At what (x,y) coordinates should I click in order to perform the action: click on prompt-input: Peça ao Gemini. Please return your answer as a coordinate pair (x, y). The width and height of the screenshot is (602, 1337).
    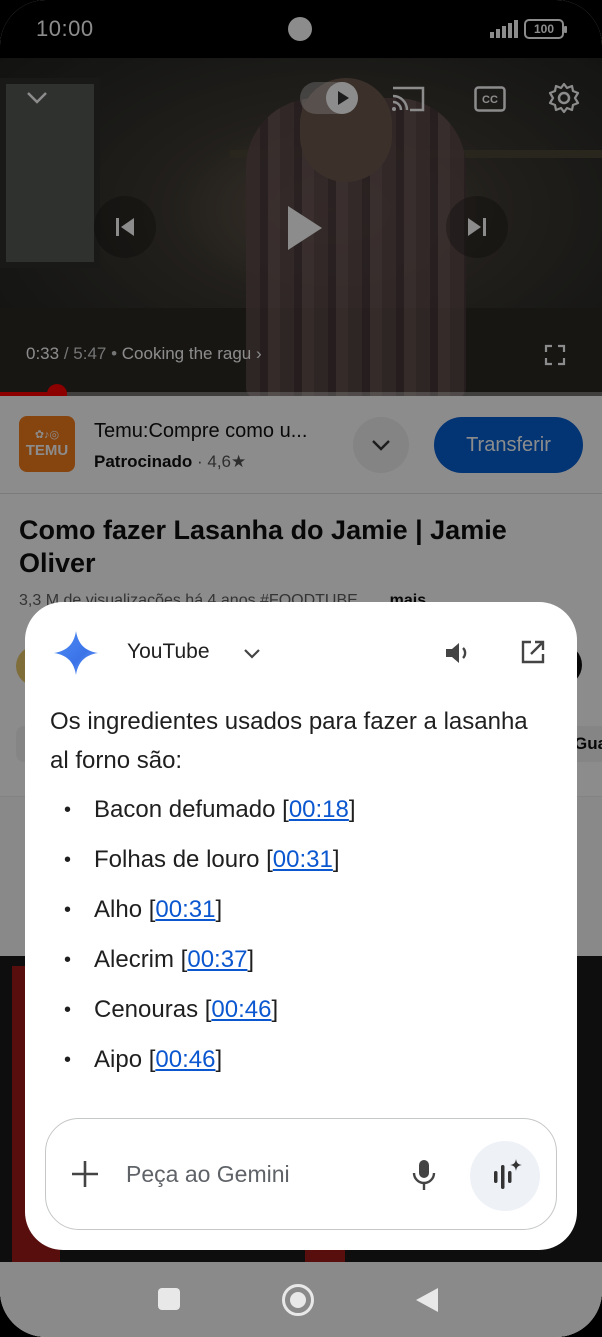
    Looking at the image, I should click on (208, 1174).